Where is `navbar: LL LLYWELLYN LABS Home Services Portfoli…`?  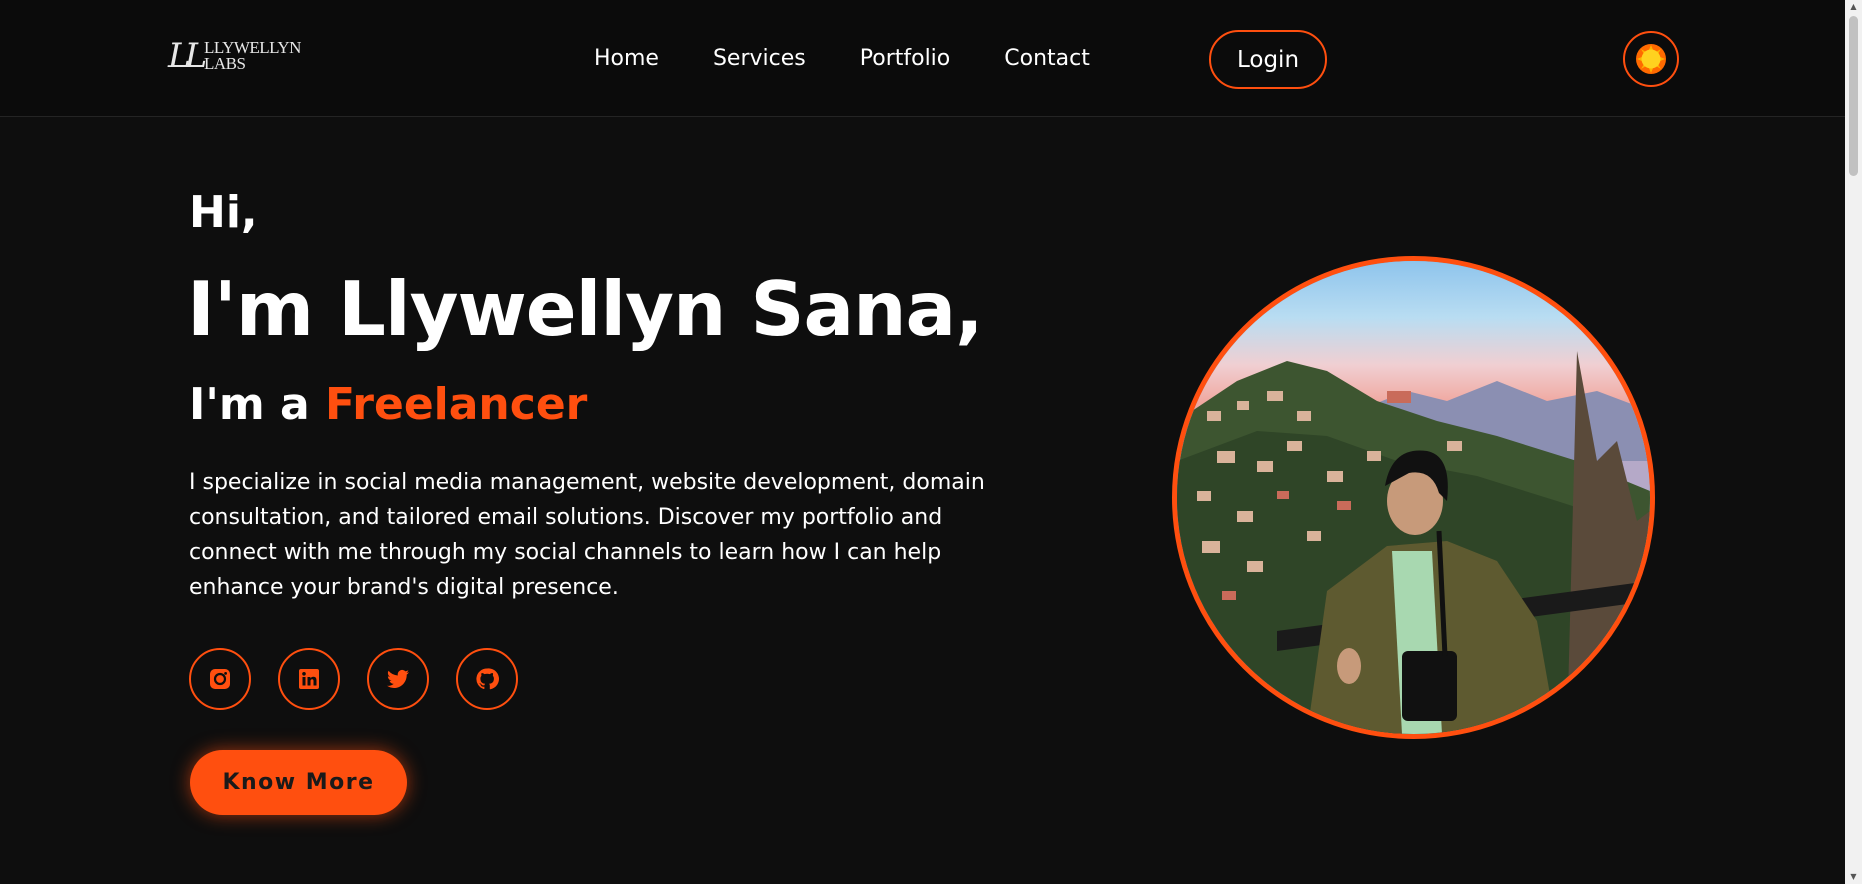
navbar: LL LLYWELLYN LABS Home Services Portfoli… is located at coordinates (922, 58).